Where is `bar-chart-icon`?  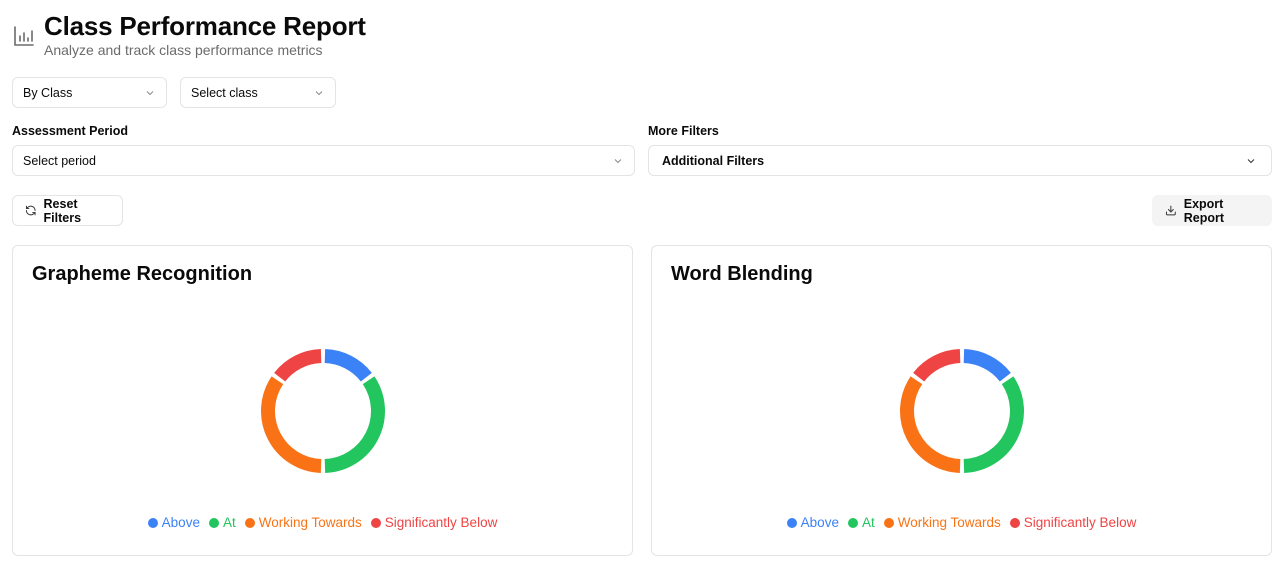
bar-chart-icon is located at coordinates (24, 36).